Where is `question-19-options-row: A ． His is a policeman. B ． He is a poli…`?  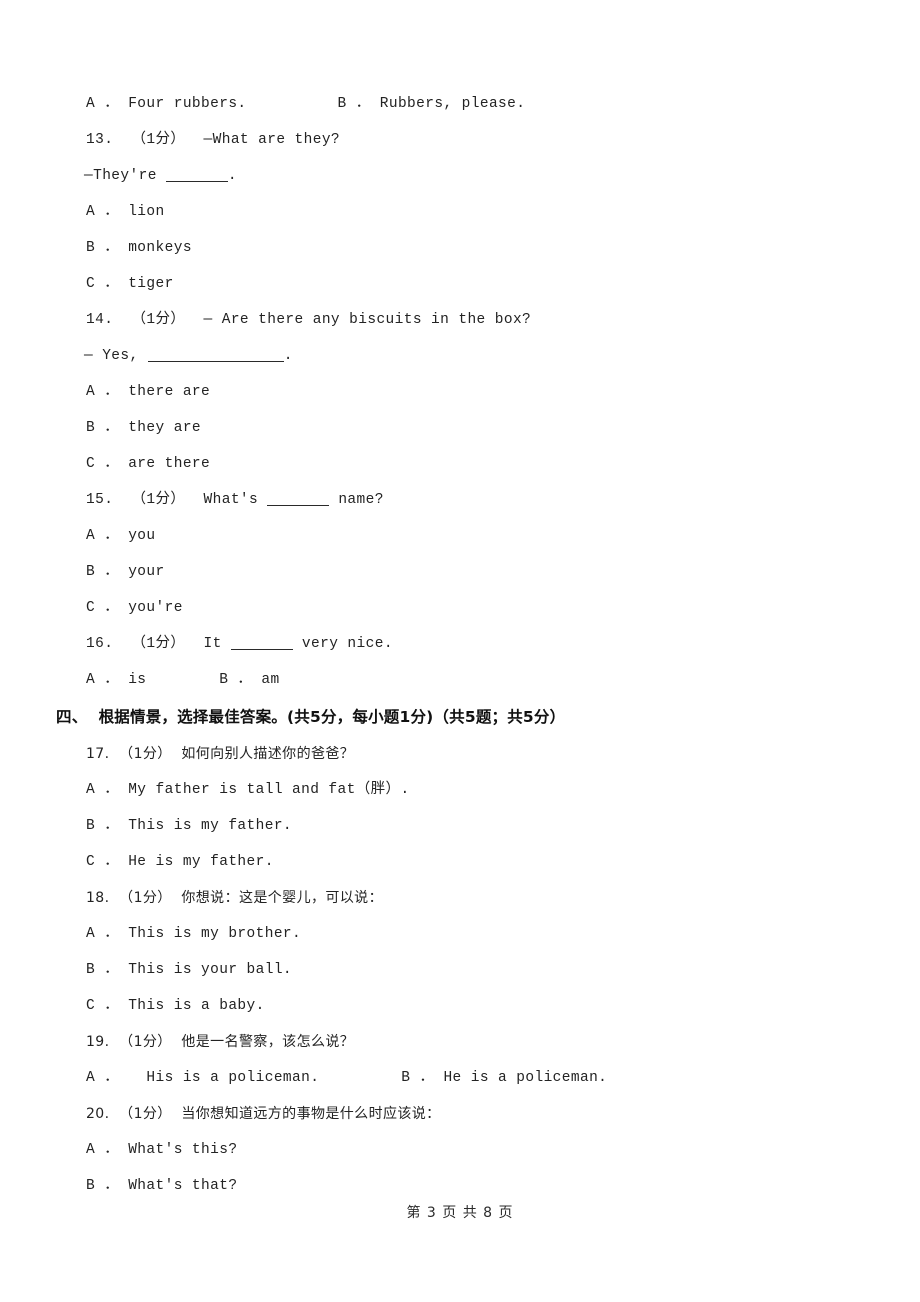
question-19-options-row: A ． His is a policeman. B ． He is a poli… is located at coordinates (460, 1078).